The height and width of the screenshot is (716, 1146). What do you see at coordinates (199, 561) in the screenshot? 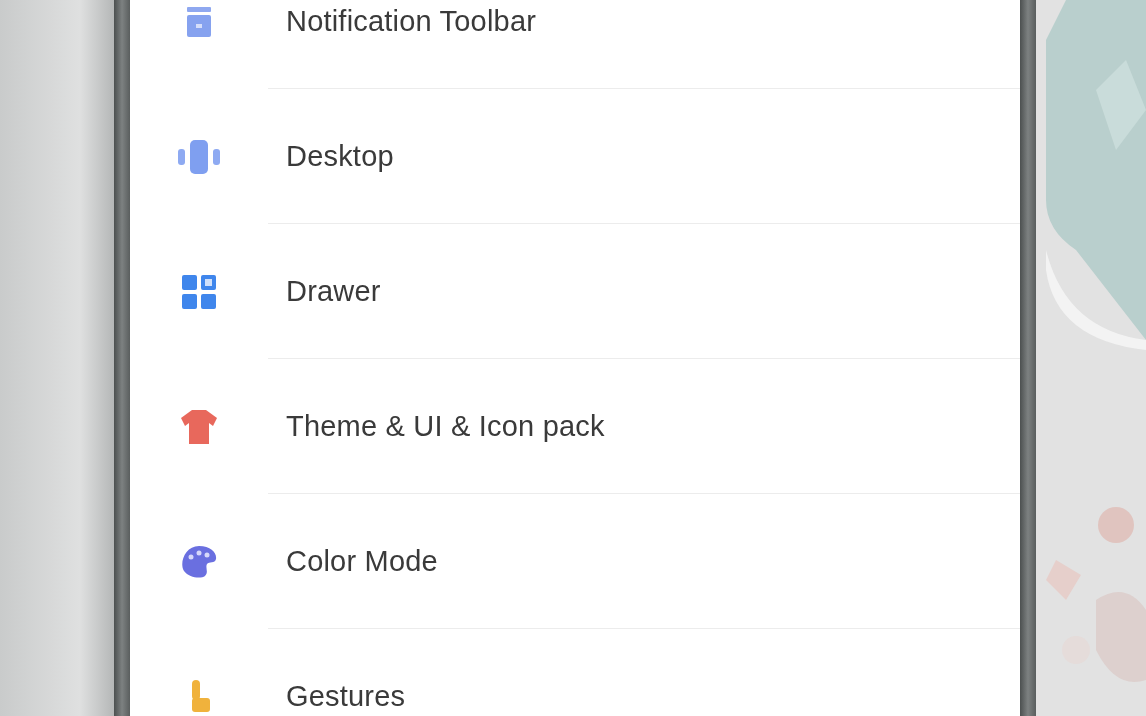
I see `palette-icon` at bounding box center [199, 561].